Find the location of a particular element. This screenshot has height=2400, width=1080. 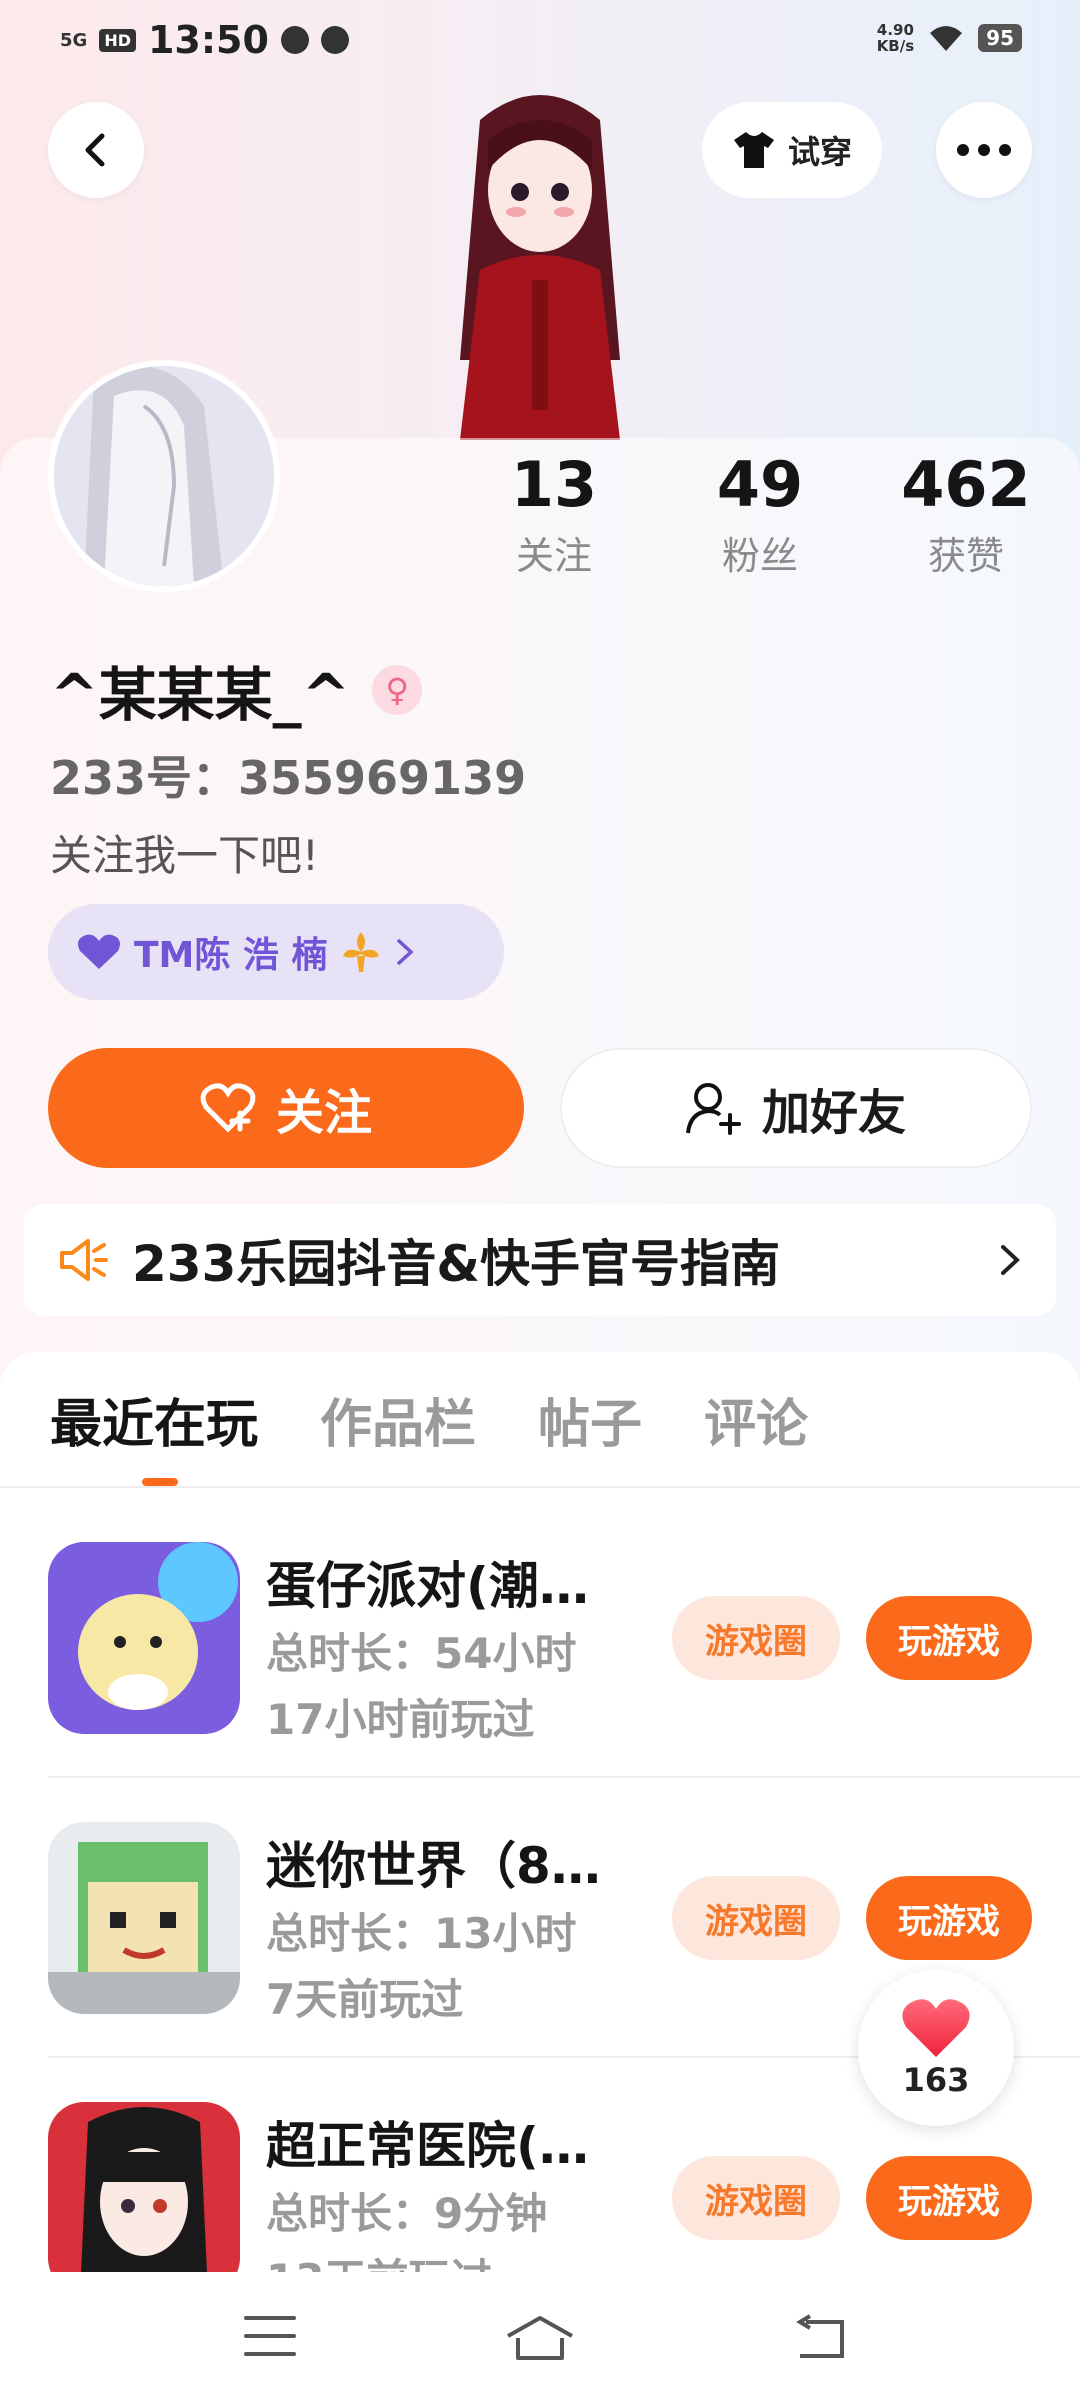

menu-icon is located at coordinates (270, 2336).